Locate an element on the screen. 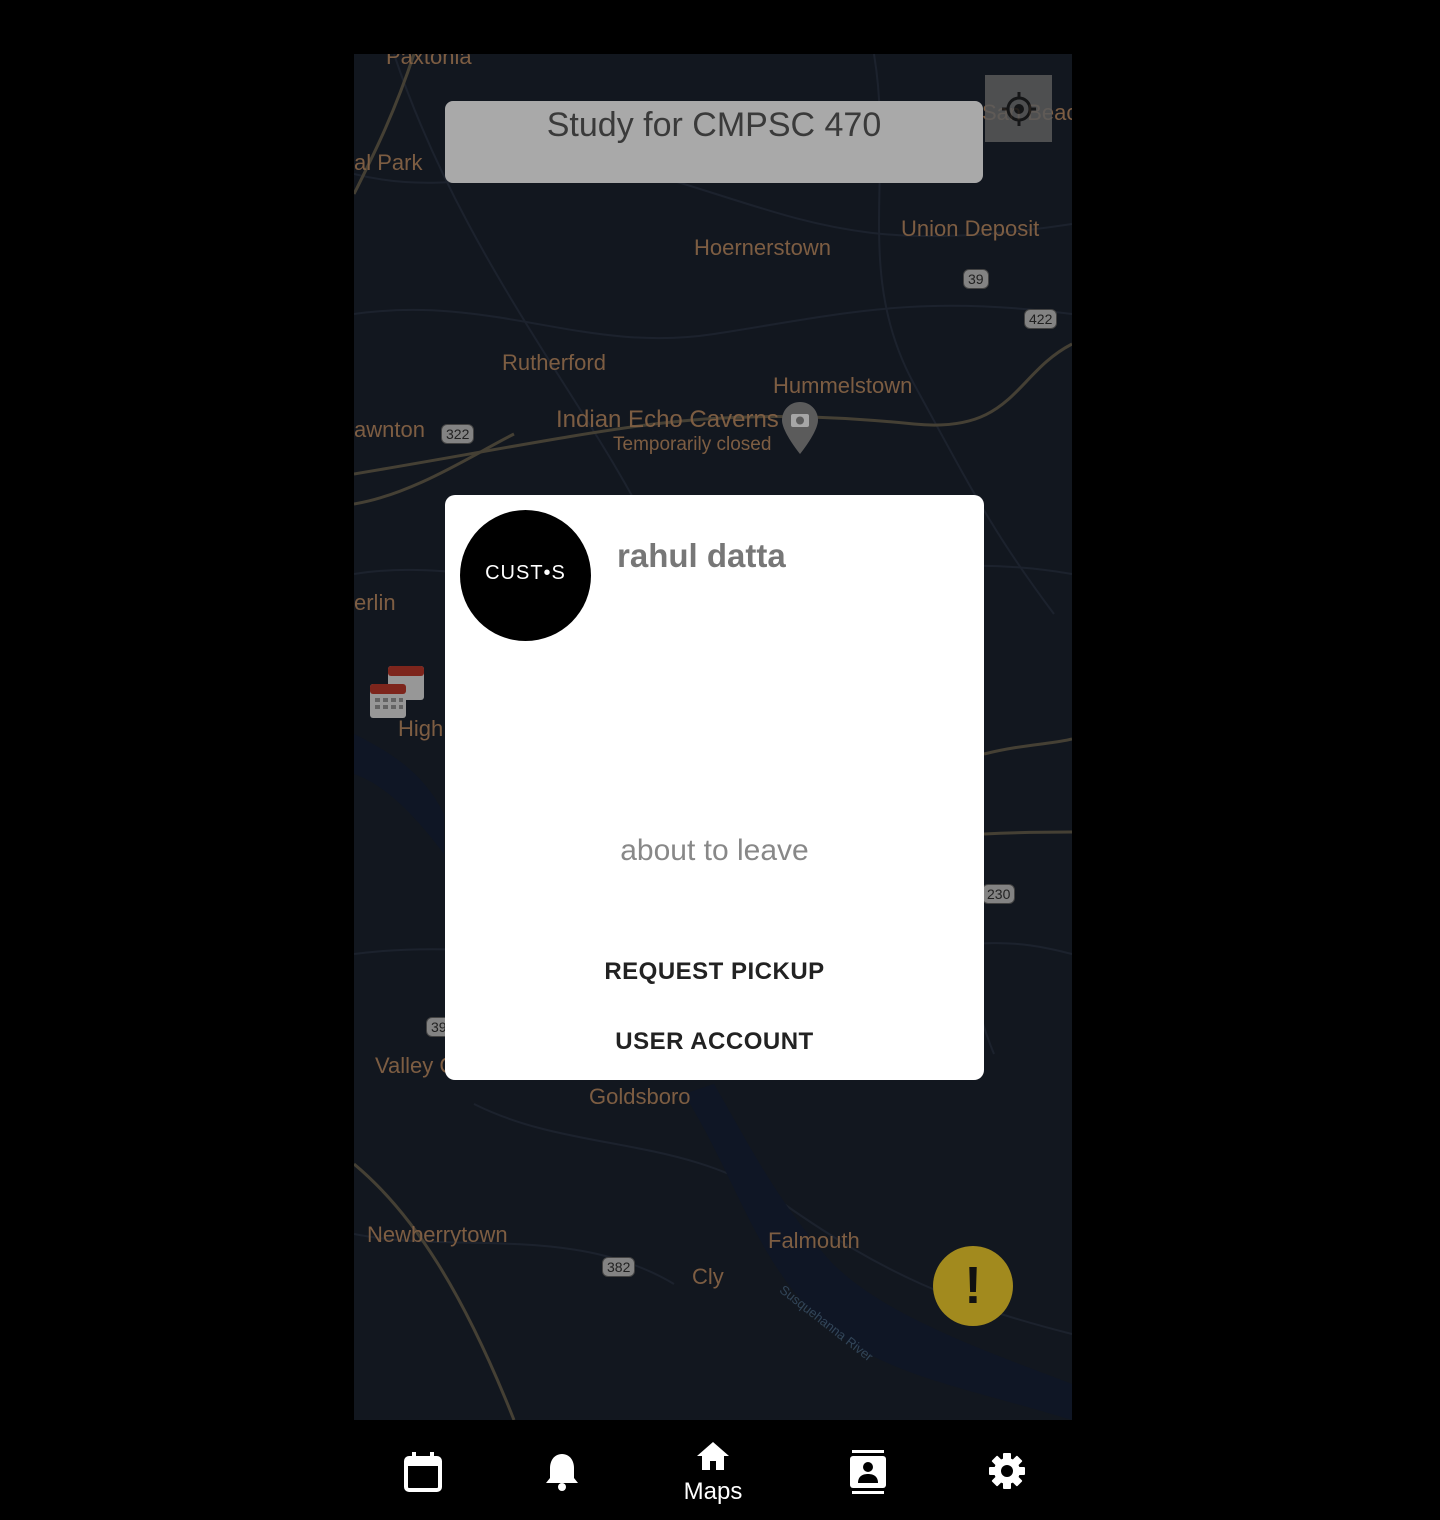 This screenshot has height=1520, width=1440. nav-contacts is located at coordinates (870, 1471).